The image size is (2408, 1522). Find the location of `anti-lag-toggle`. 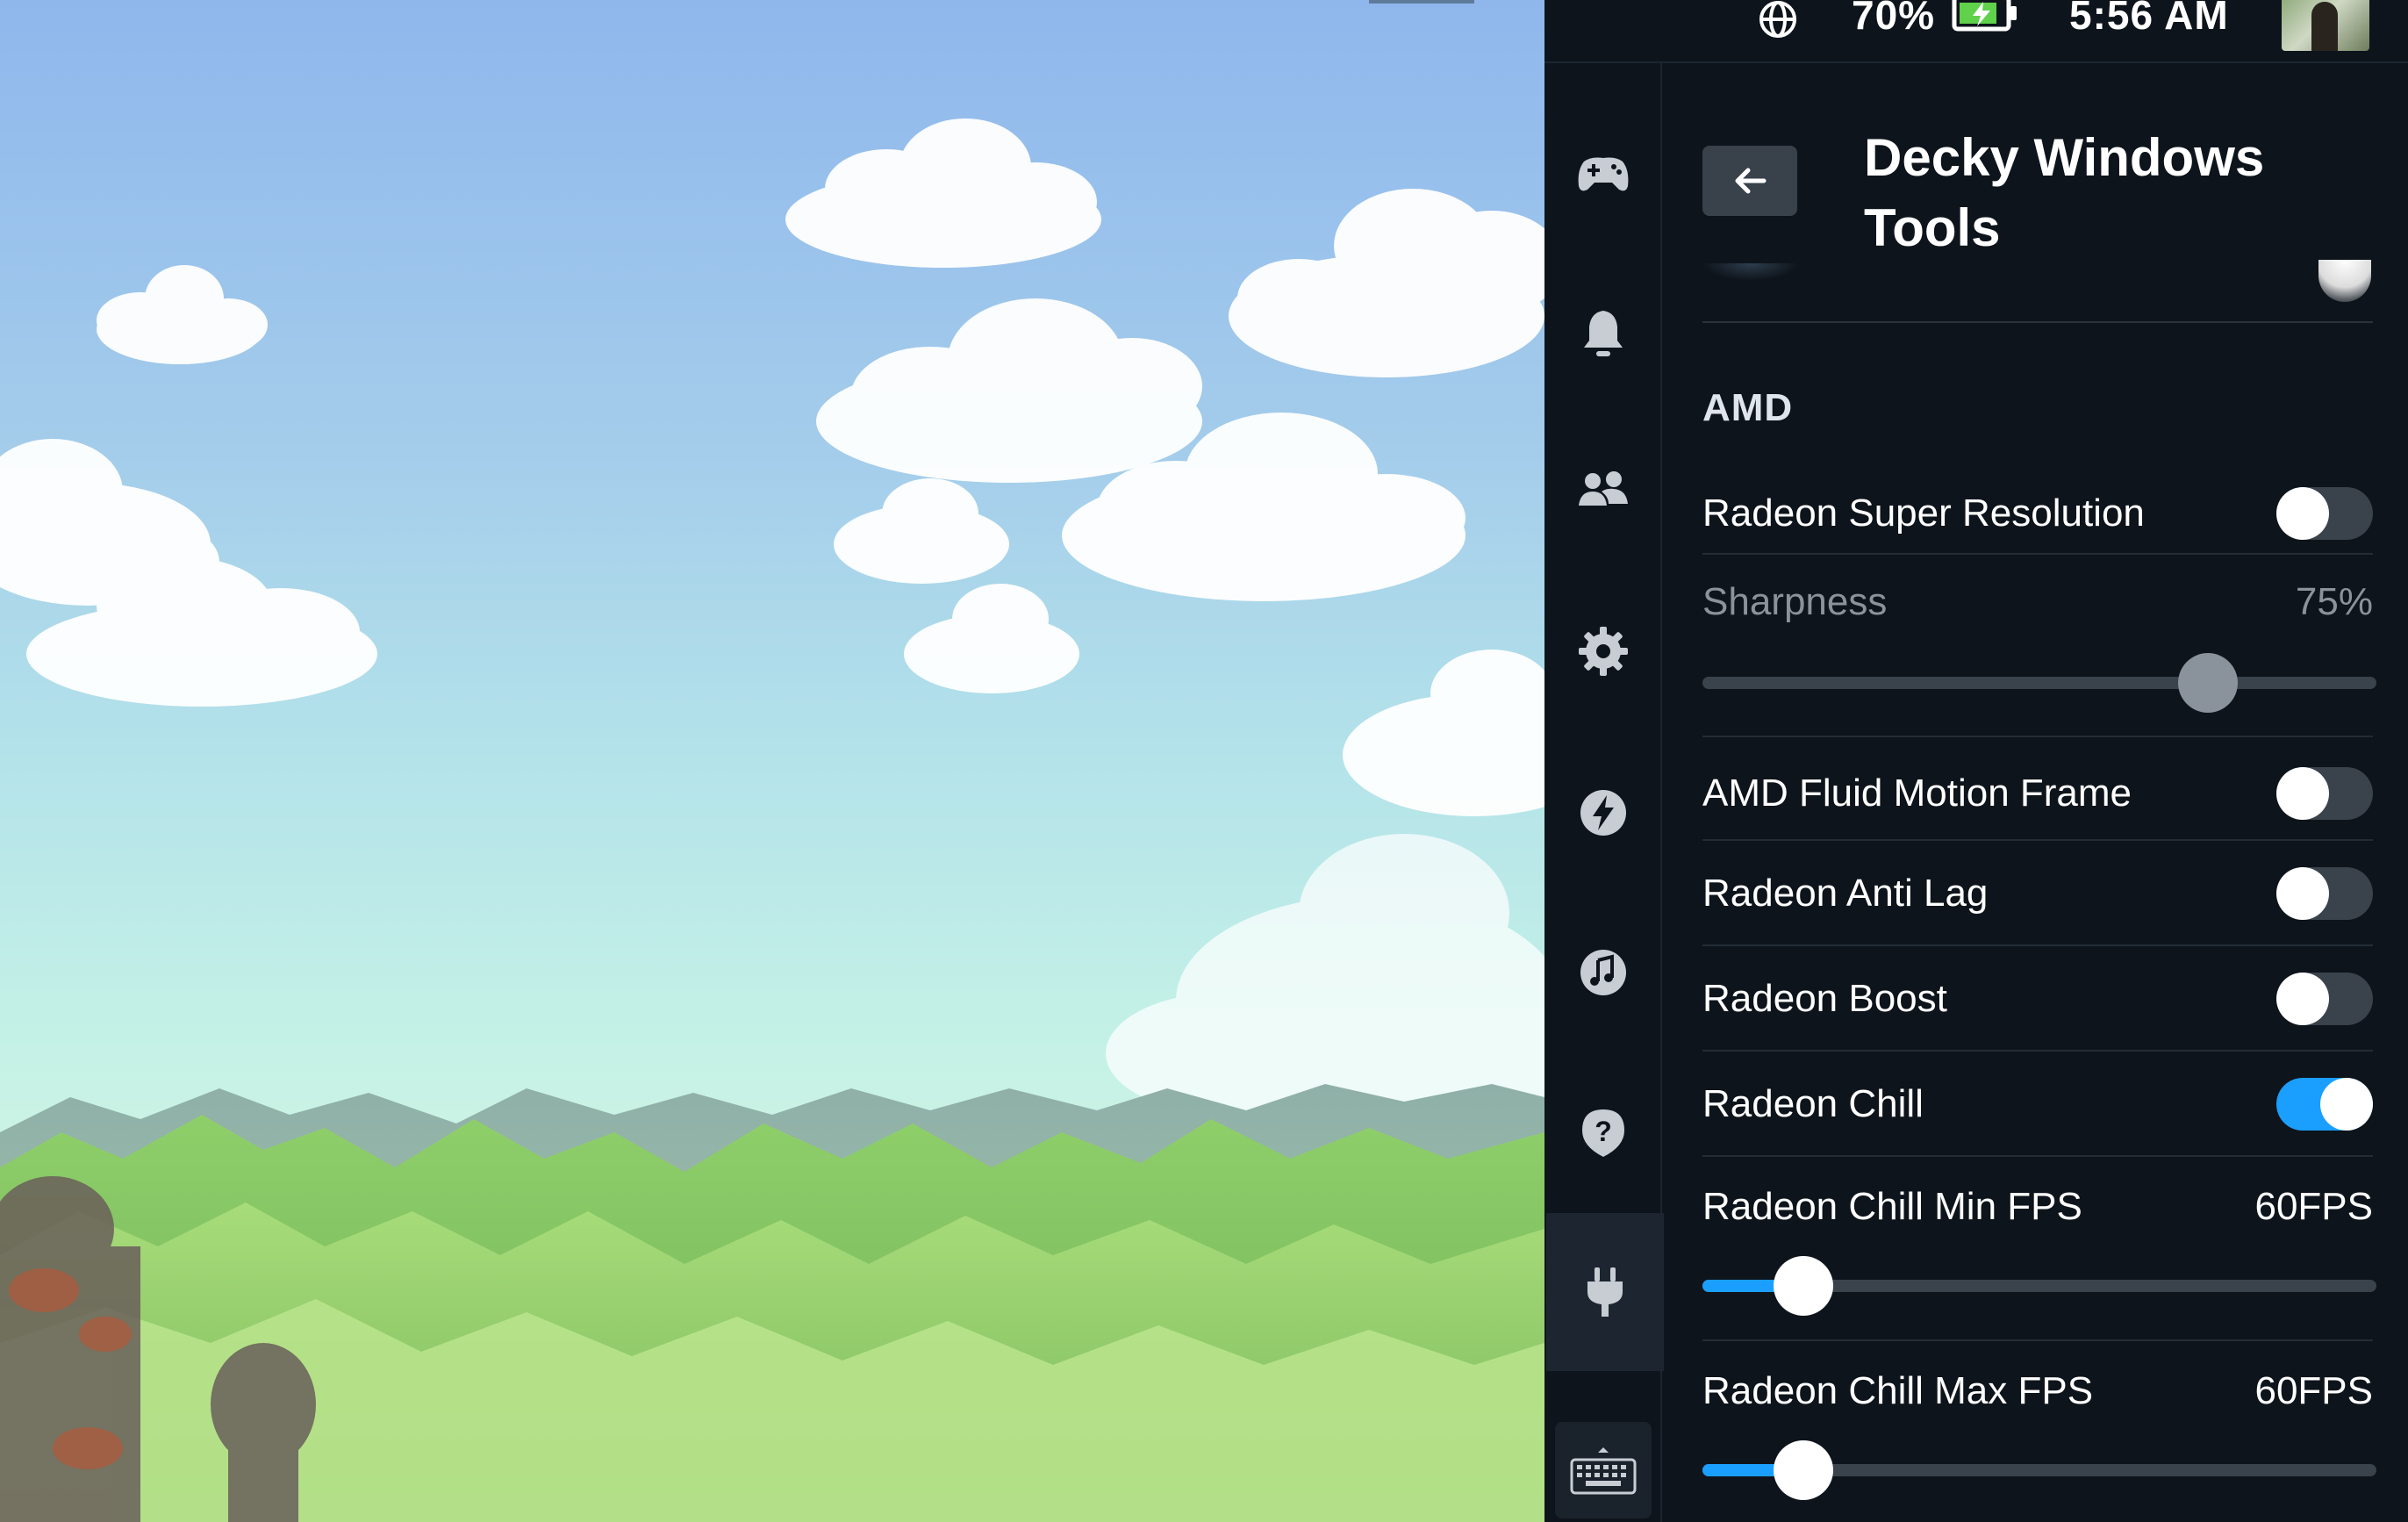

anti-lag-toggle is located at coordinates (2324, 893).